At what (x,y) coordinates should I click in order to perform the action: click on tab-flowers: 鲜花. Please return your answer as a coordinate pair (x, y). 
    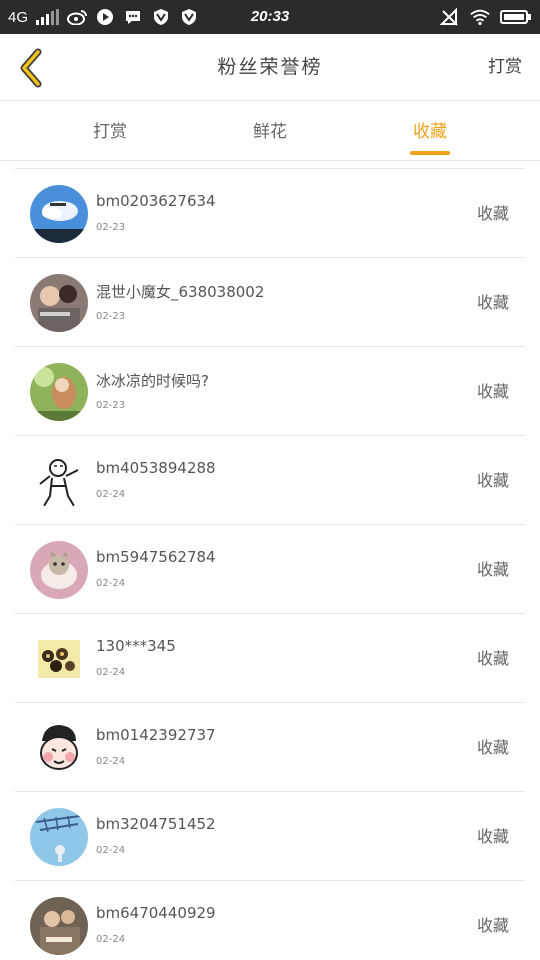
    Looking at the image, I should click on (270, 131).